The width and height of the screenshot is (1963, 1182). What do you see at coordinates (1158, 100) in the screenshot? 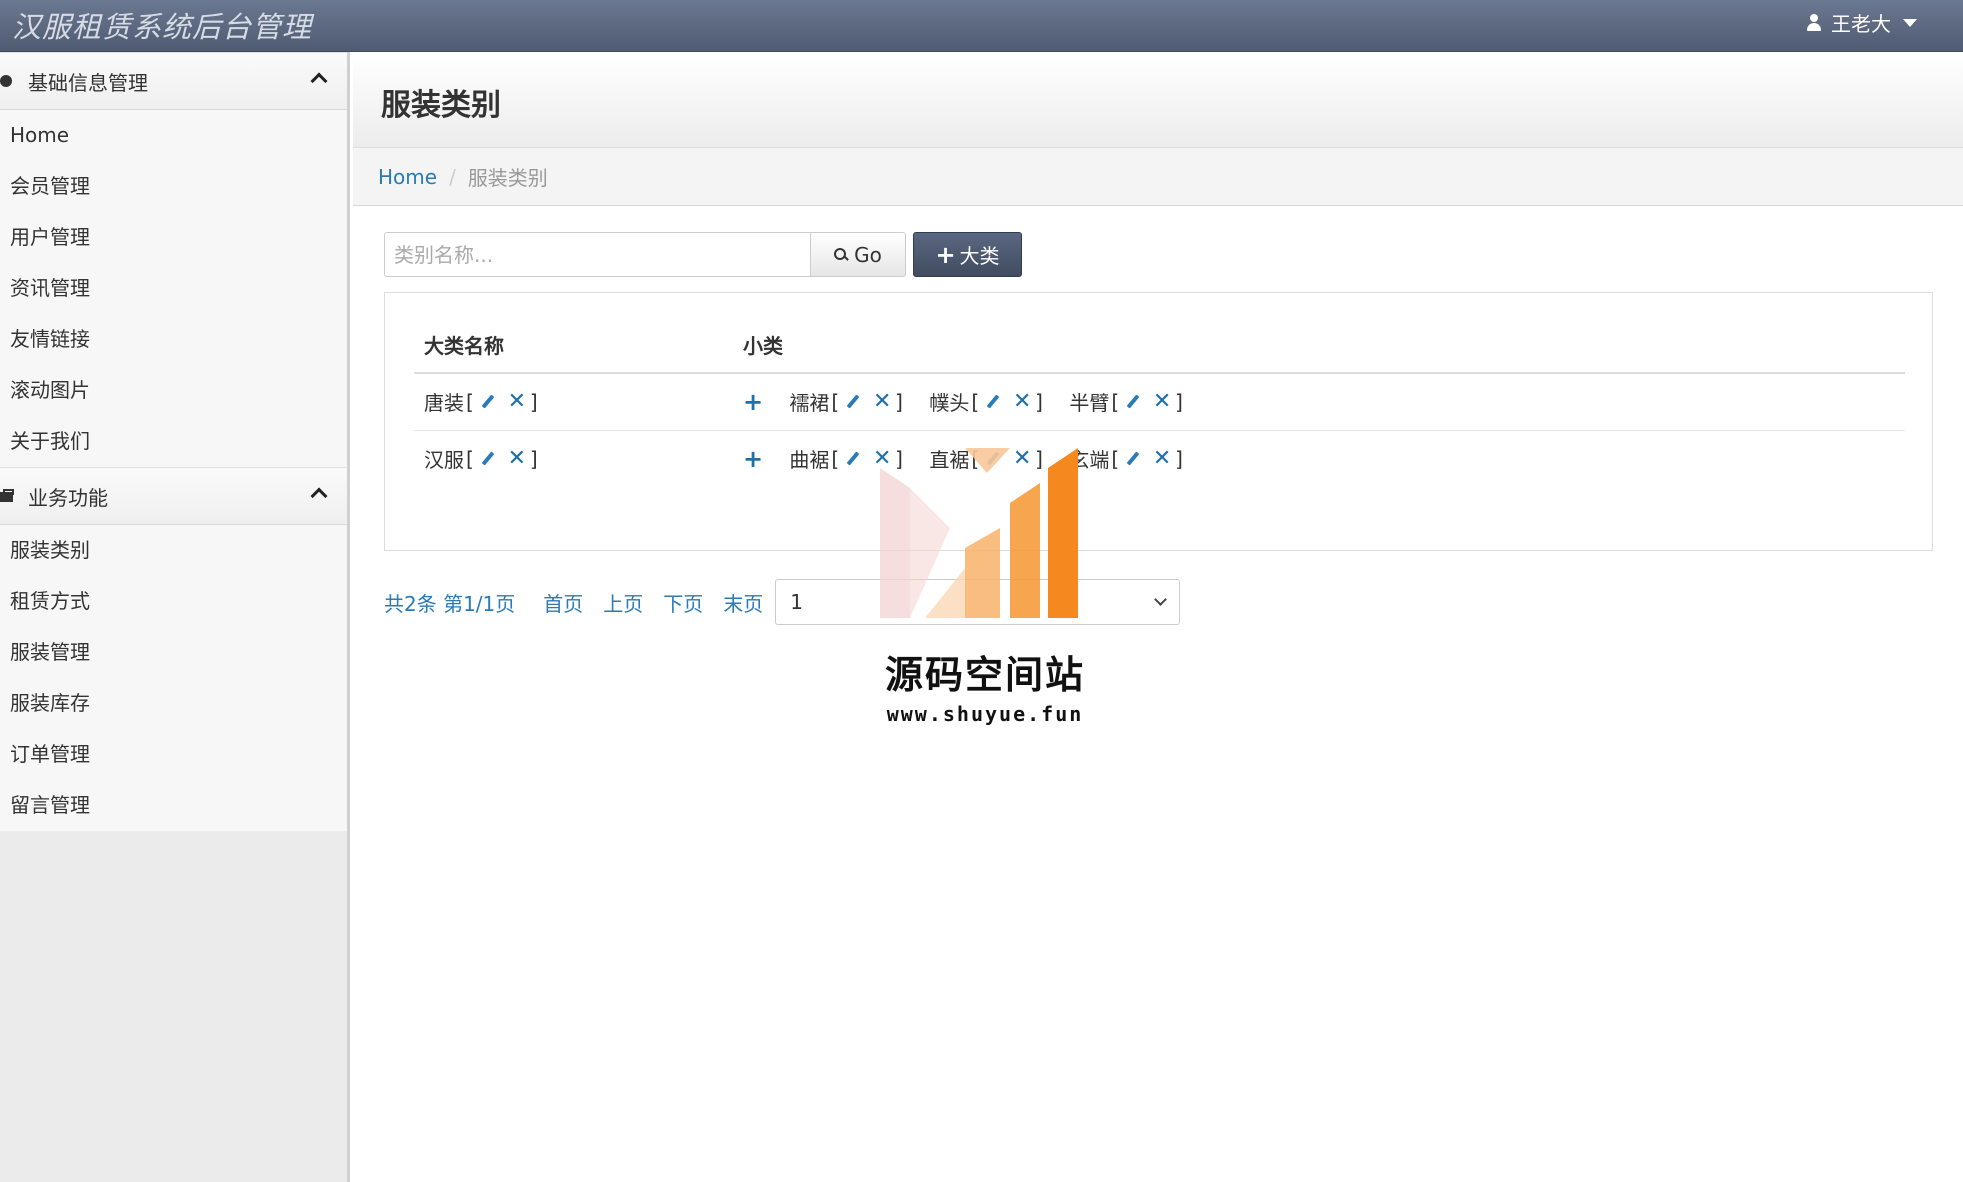
I see `page-header: 服装类别` at bounding box center [1158, 100].